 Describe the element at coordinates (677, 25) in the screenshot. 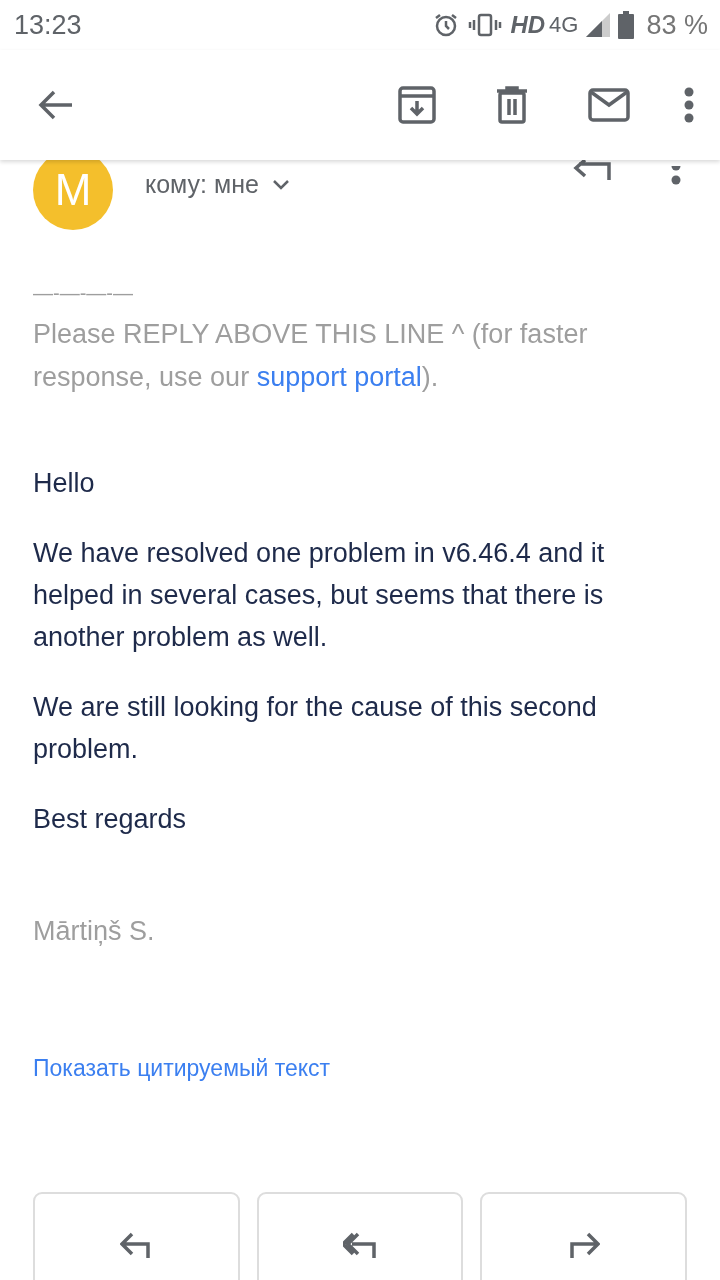

I see `battery-percent: 83 %` at that location.